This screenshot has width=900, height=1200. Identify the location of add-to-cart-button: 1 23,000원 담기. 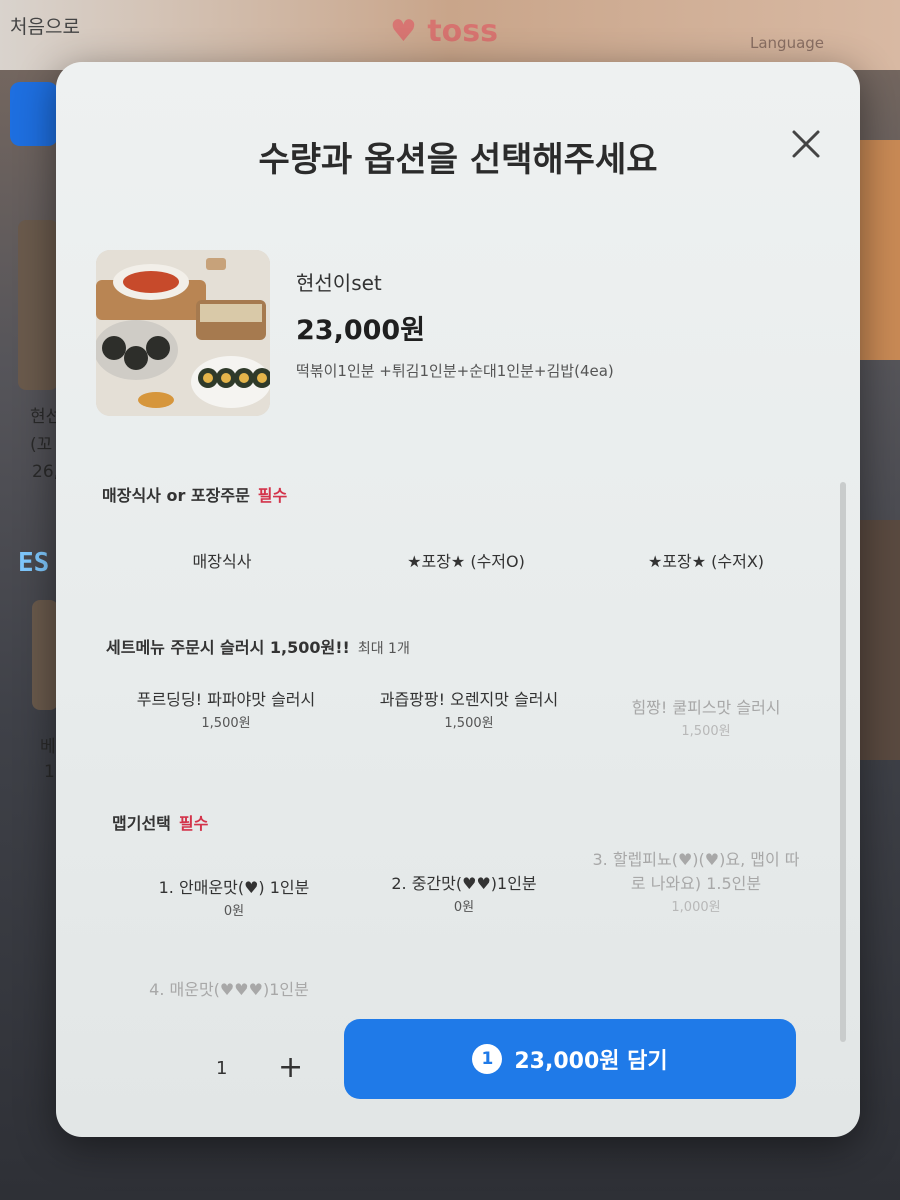
(570, 1059).